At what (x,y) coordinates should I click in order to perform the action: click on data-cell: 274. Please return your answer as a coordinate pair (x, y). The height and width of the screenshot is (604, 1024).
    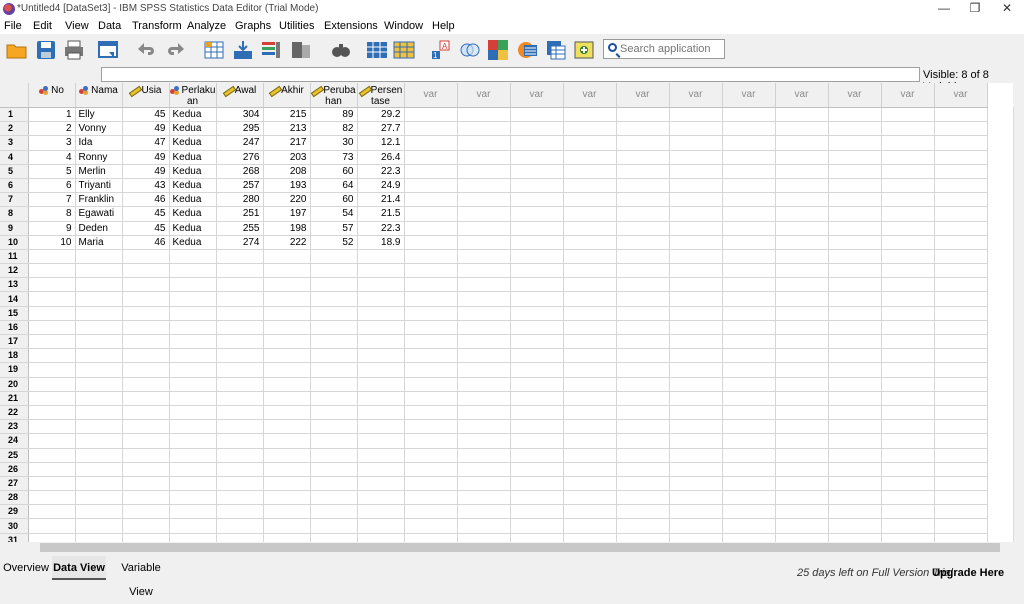
    Looking at the image, I should click on (240, 242).